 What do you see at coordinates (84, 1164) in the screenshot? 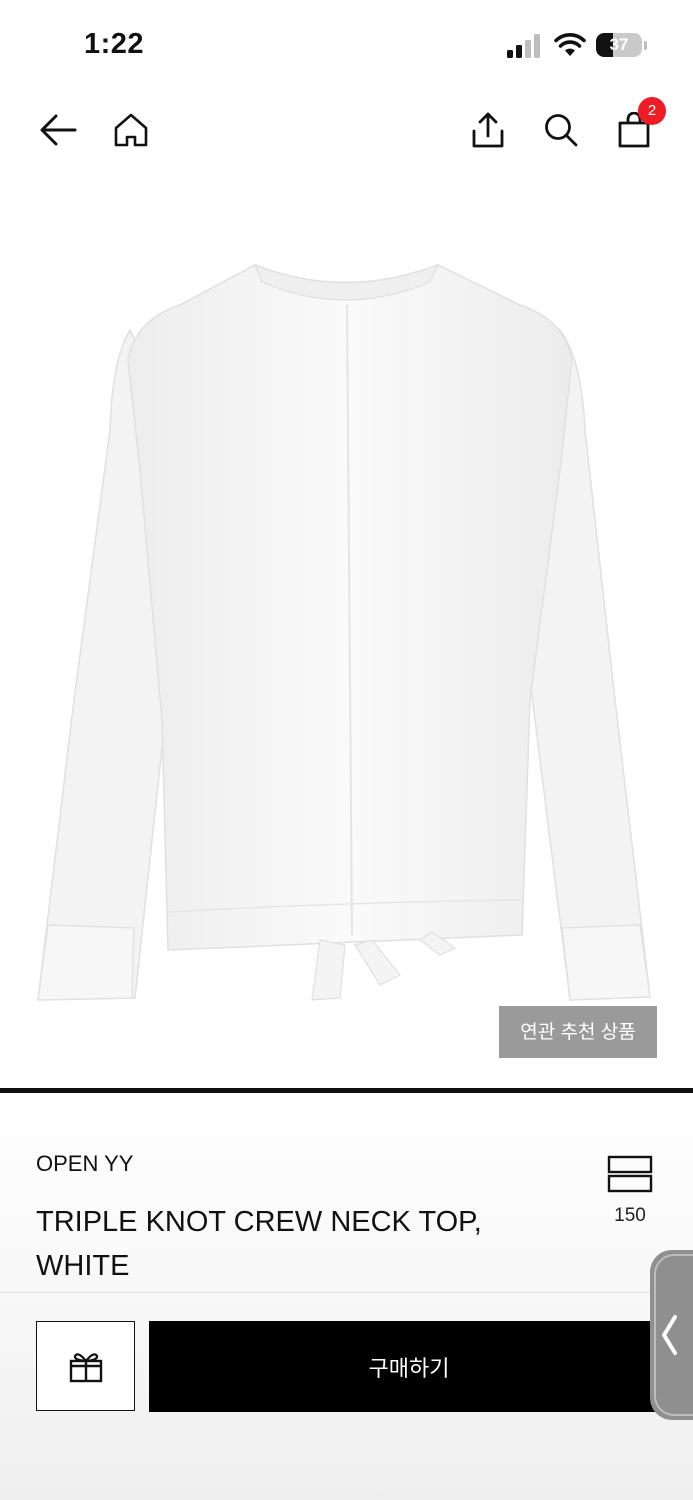
I see `brand-name: OPEN YY` at bounding box center [84, 1164].